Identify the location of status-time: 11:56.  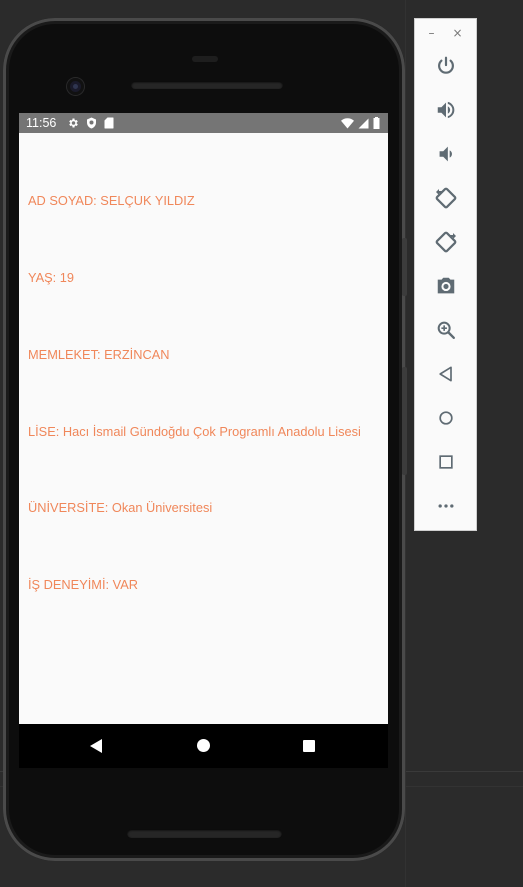
(41, 123).